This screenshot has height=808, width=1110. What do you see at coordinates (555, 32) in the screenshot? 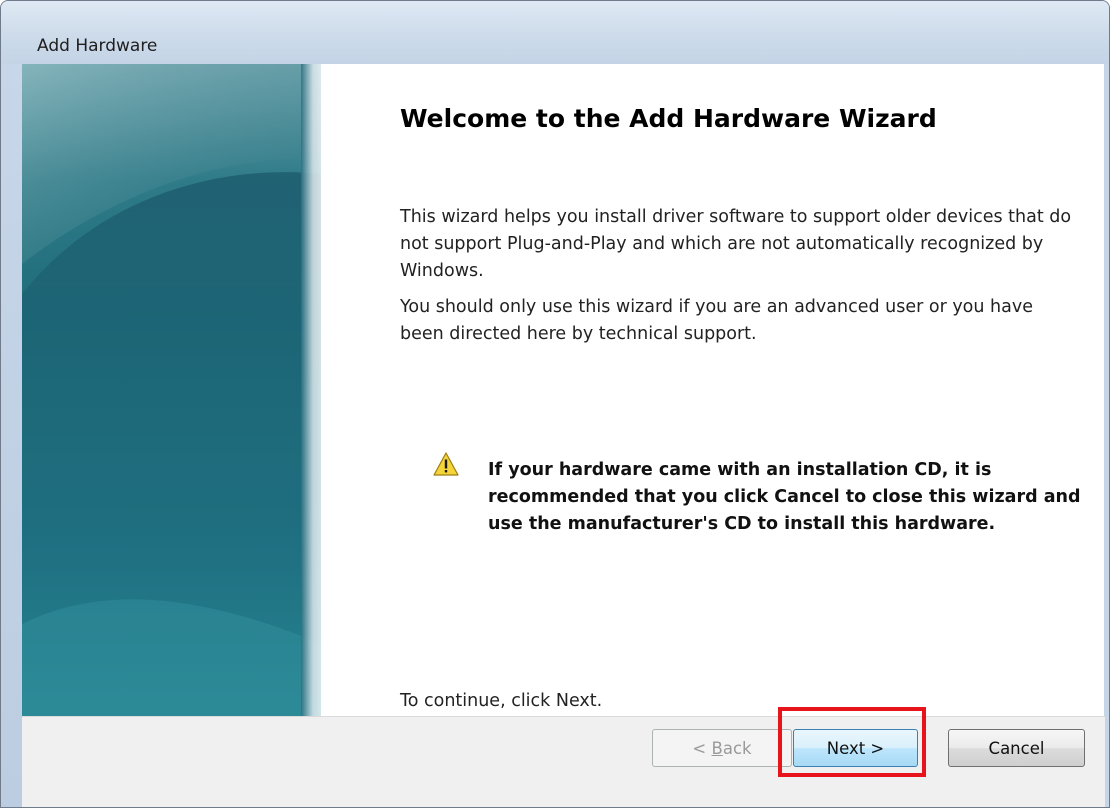
I see `title-bar: Add Hardware` at bounding box center [555, 32].